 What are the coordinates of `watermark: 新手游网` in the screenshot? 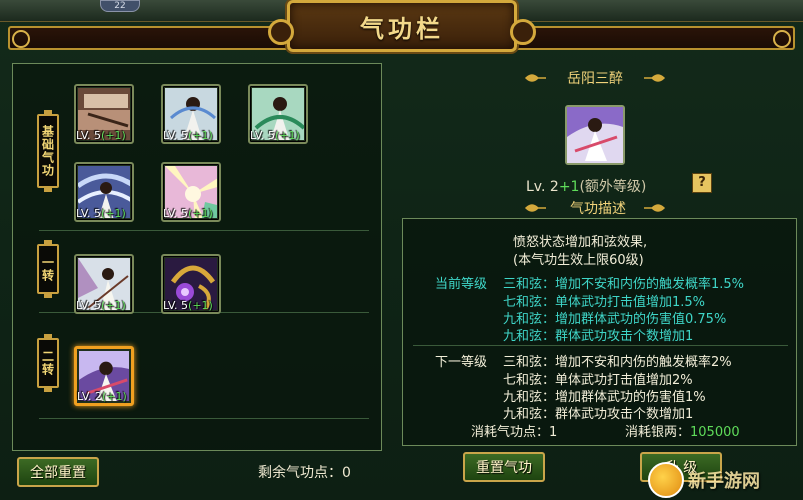 It's located at (725, 480).